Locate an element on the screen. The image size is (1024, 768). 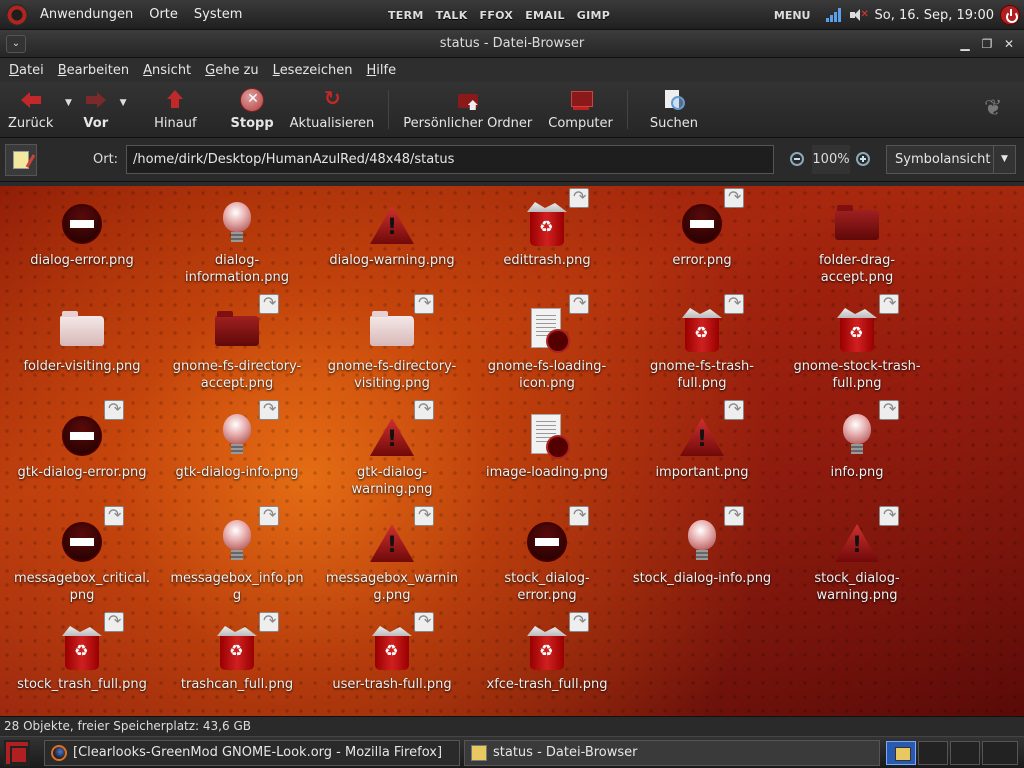
file-item: folder-visiting.png is located at coordinates (82, 333).